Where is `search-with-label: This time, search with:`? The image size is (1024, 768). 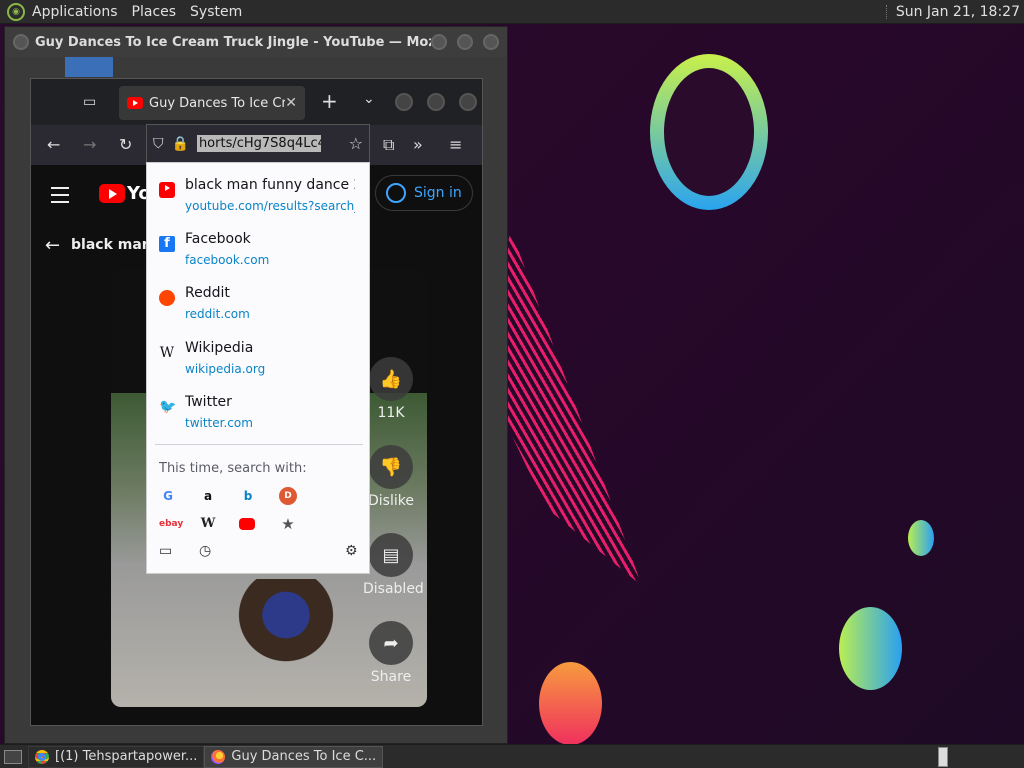 search-with-label: This time, search with: is located at coordinates (233, 468).